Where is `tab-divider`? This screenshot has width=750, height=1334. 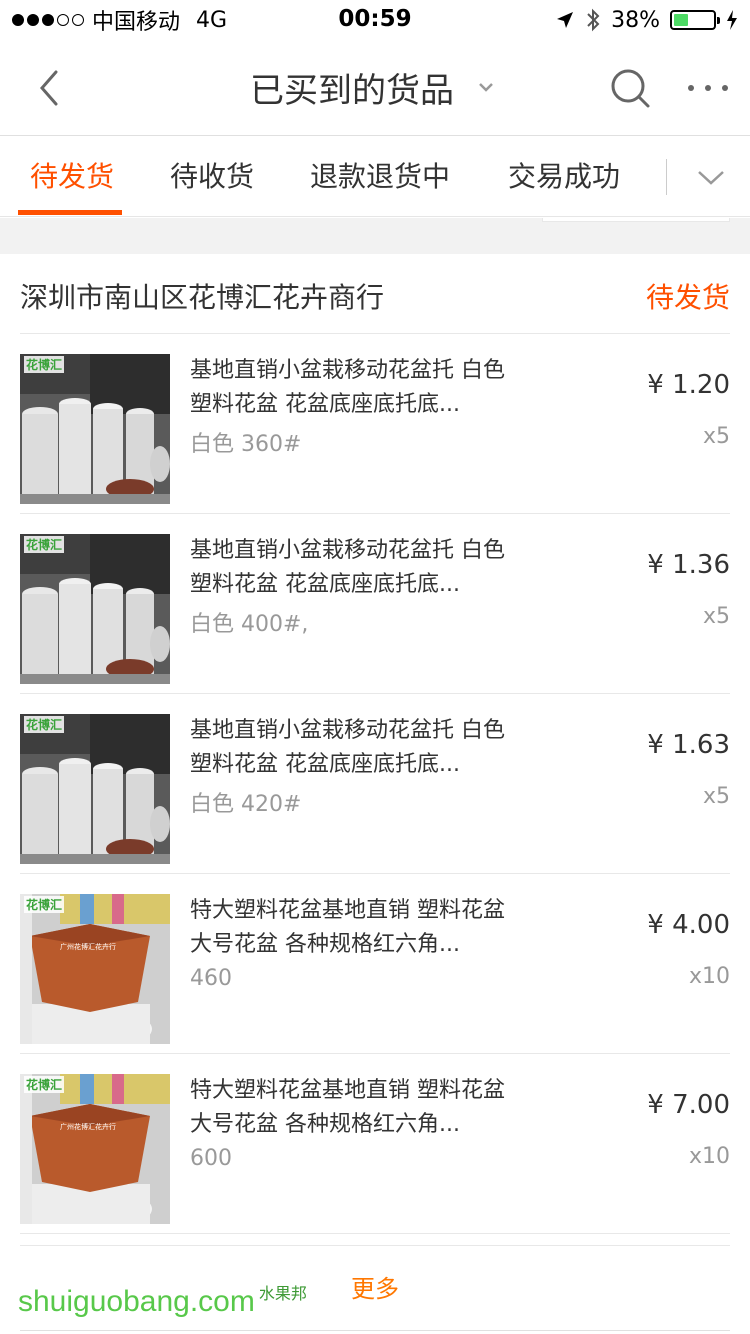
tab-divider is located at coordinates (666, 177).